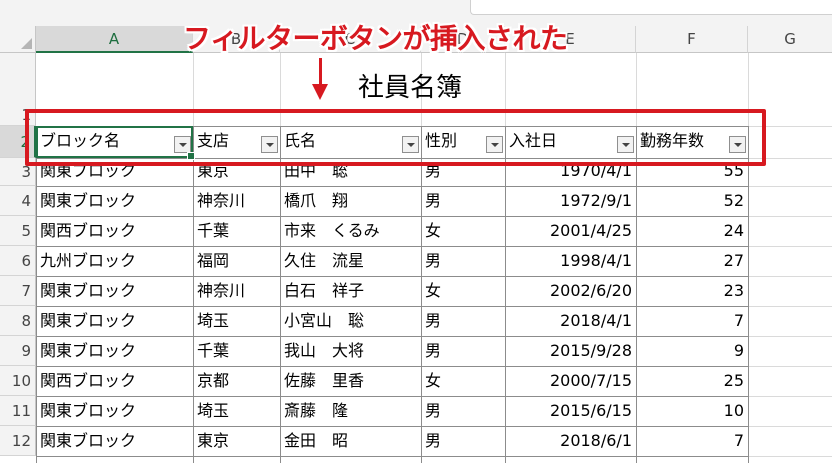 Image resolution: width=832 pixels, height=463 pixels. I want to click on table-cell: 2015/9/28, so click(570, 351).